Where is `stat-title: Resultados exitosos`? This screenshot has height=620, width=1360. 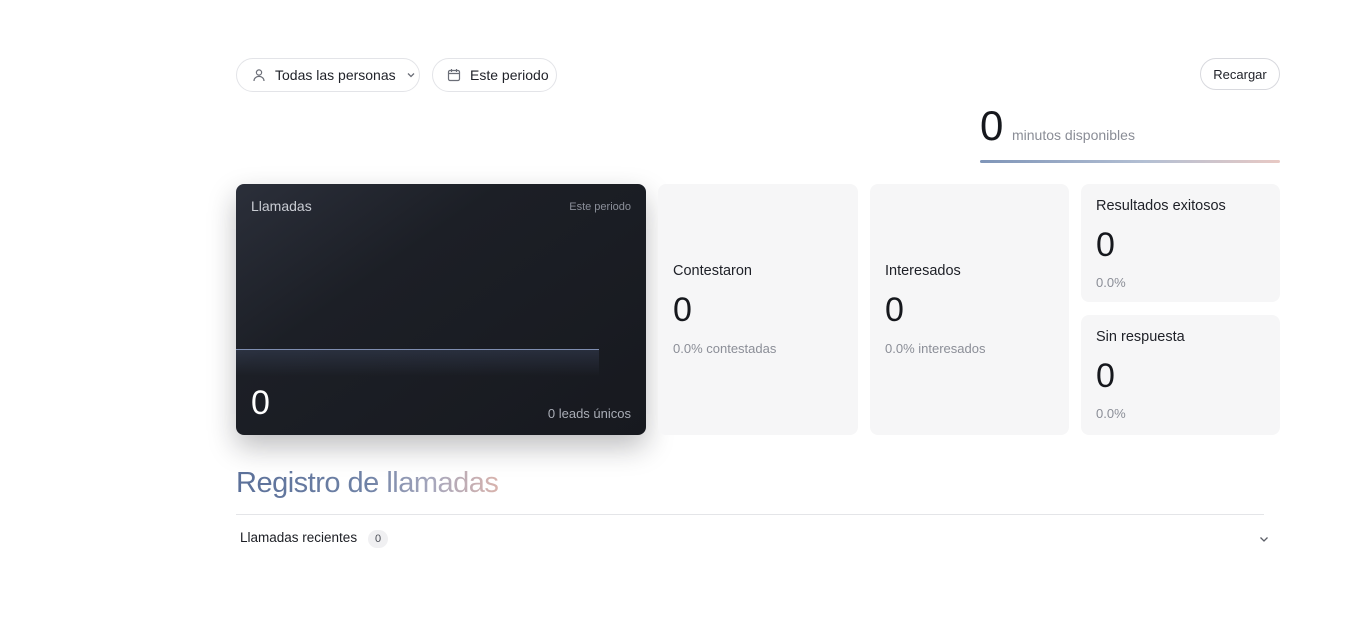
stat-title: Resultados exitosos is located at coordinates (1161, 206).